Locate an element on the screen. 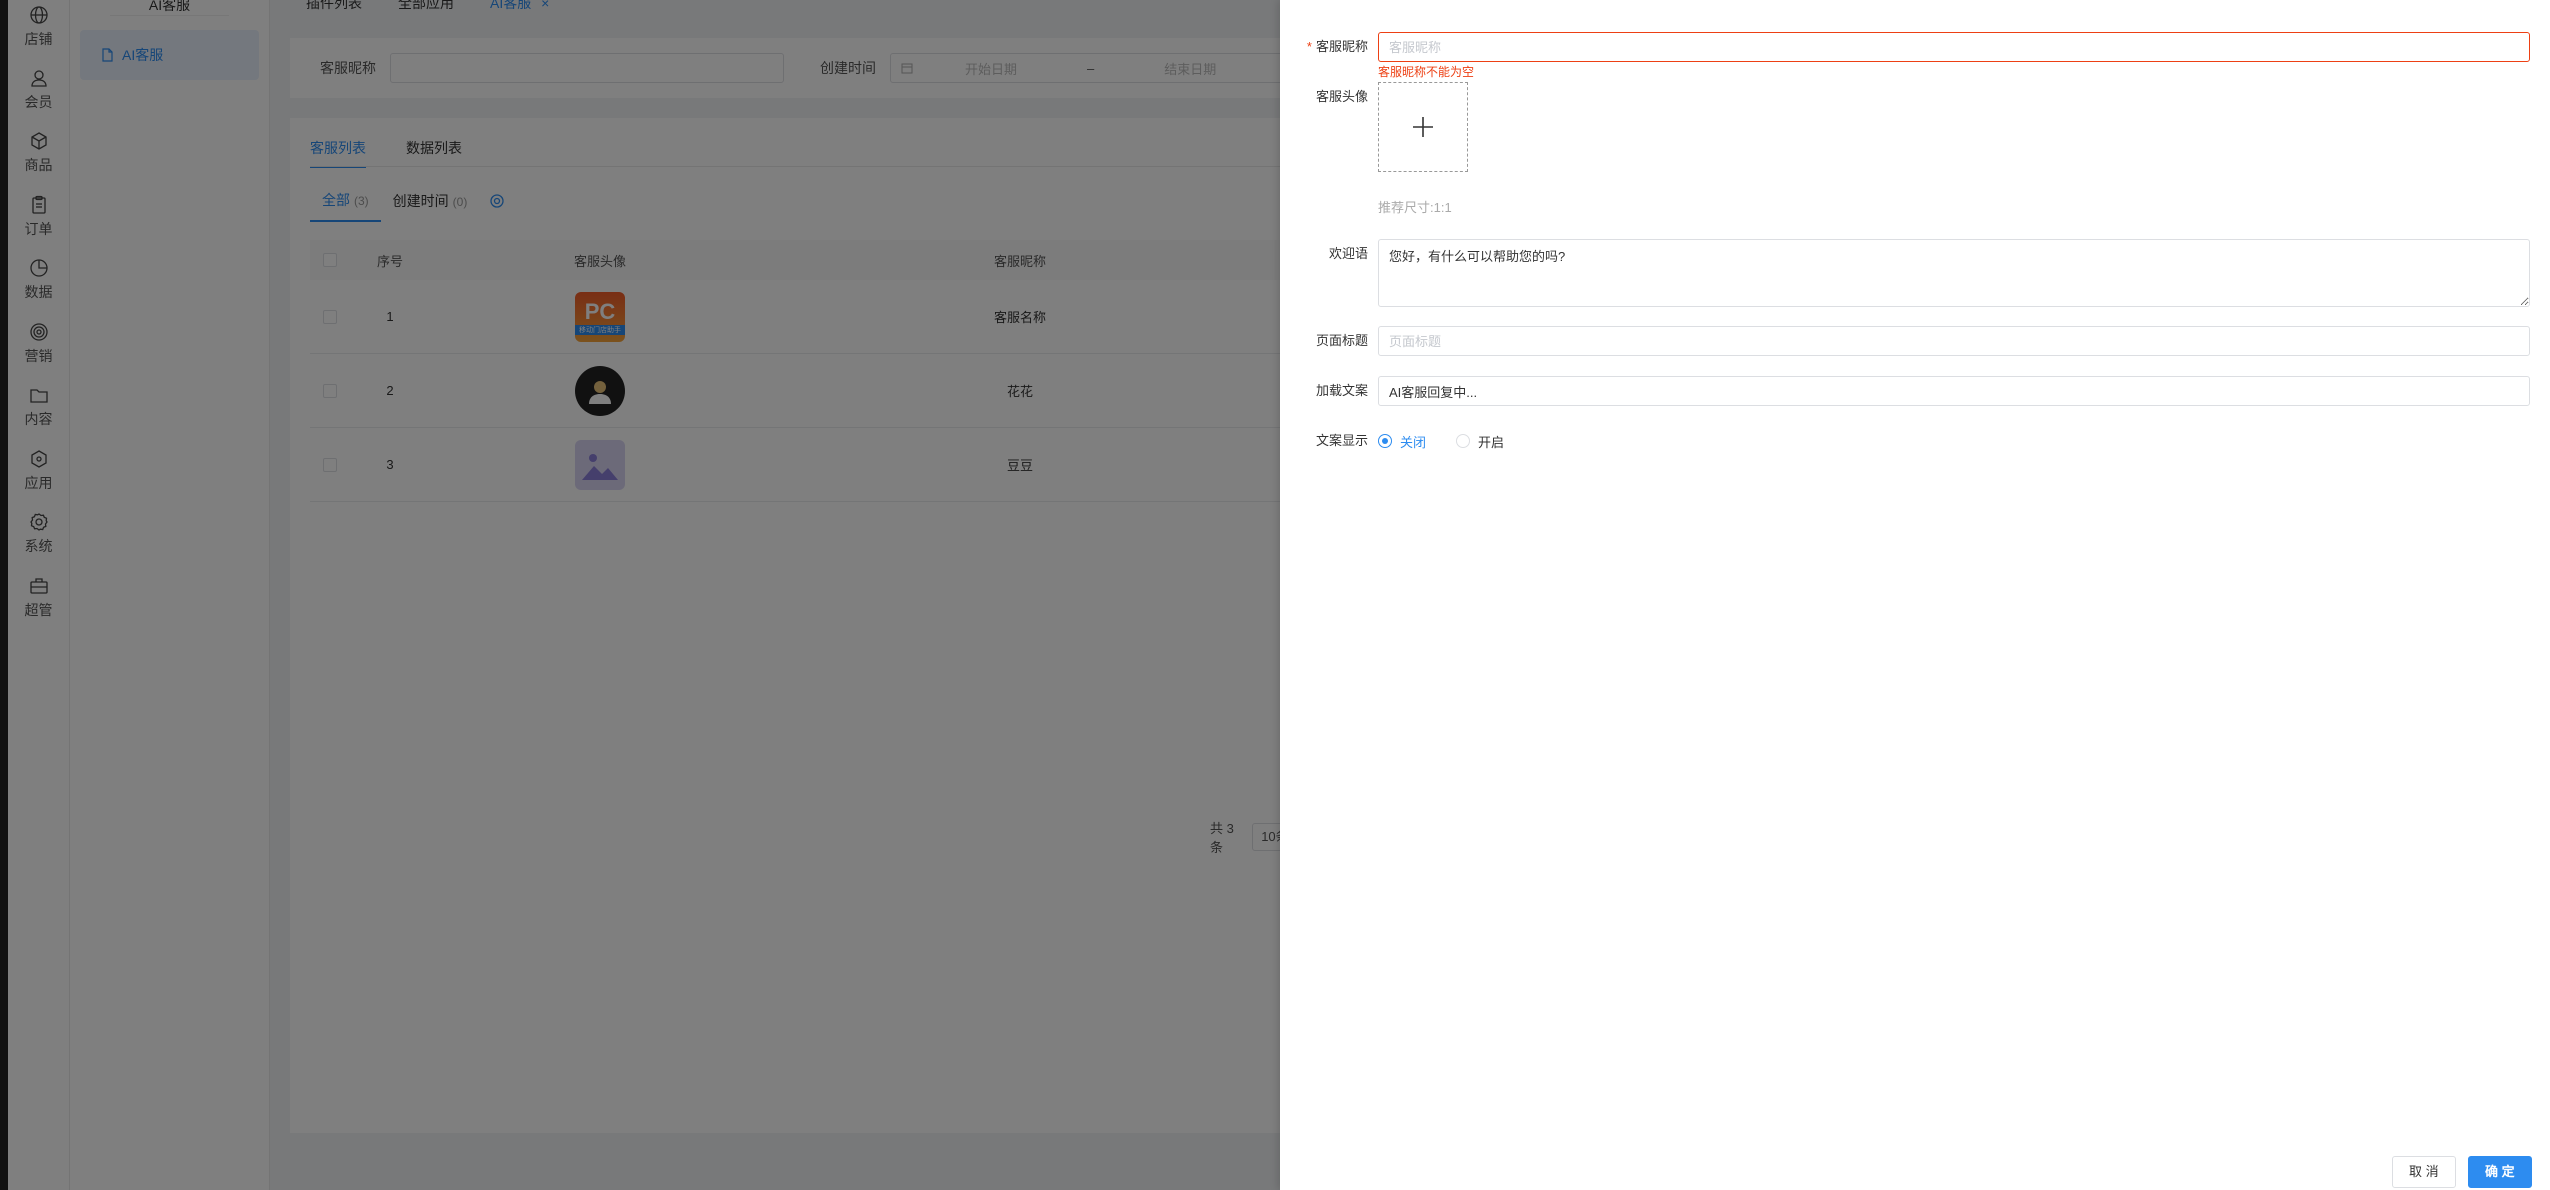 This screenshot has height=1190, width=2550. form-row-page-title: 页面标题 is located at coordinates (1265, 341).